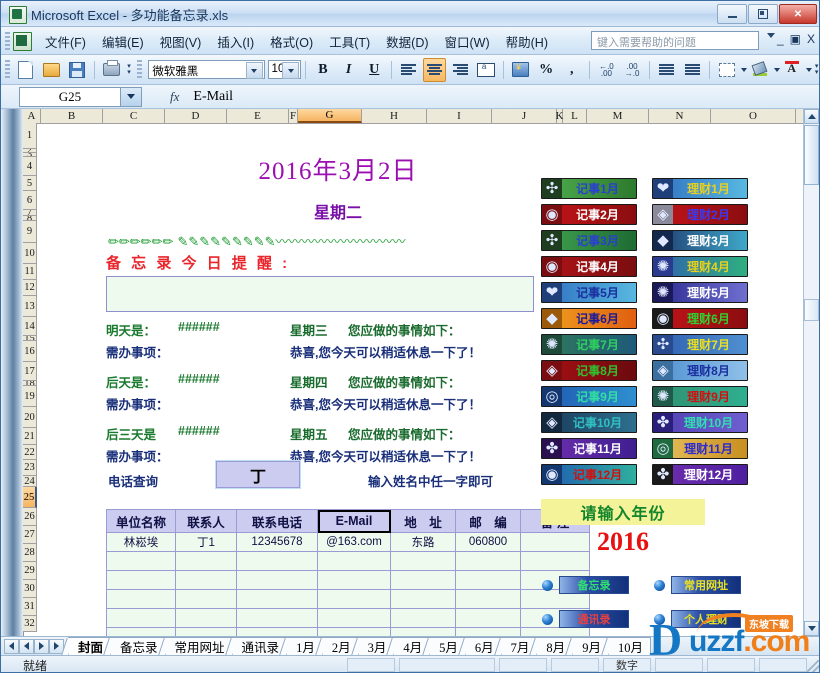 This screenshot has width=820, height=673. Describe the element at coordinates (141, 542) in the screenshot. I see `contacts-cell-r0-c0: 林崧埃` at that location.